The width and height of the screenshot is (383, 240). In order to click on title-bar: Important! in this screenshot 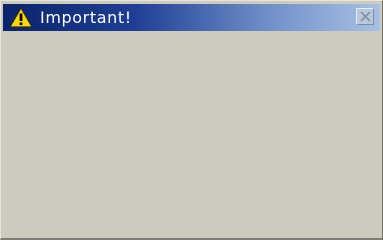, I will do `click(191, 17)`.